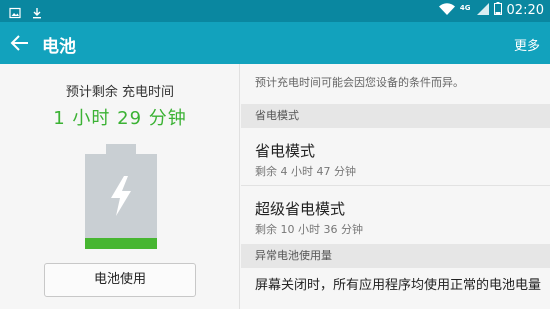 Image resolution: width=550 pixels, height=309 pixels. What do you see at coordinates (359, 82) in the screenshot?
I see `charging-note: 预计充电时间可能会因您设备的条件而异。` at bounding box center [359, 82].